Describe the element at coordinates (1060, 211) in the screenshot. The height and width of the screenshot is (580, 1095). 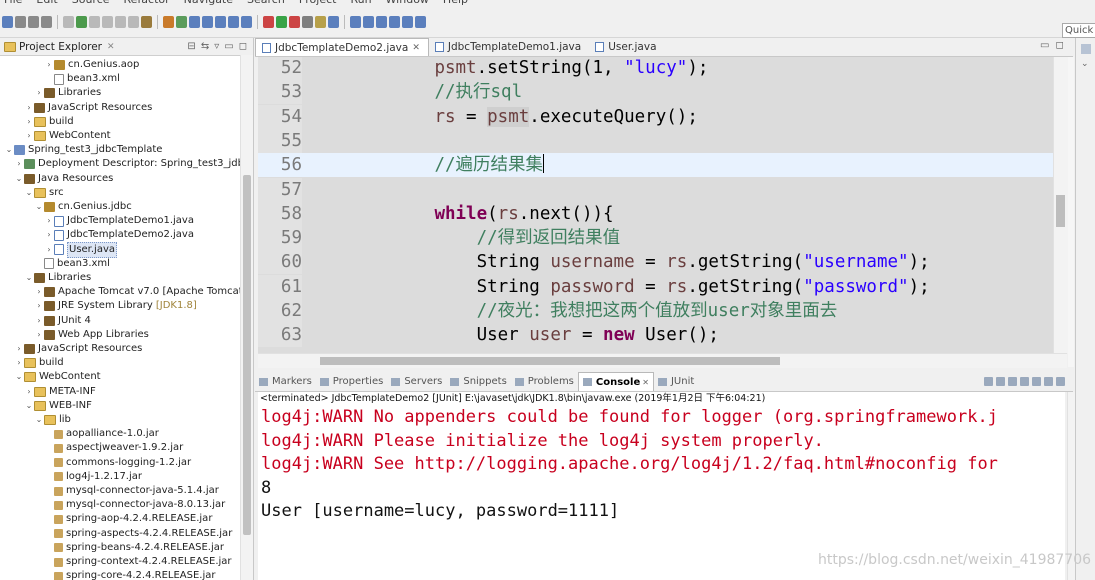
I see `editor-scroll-thumb` at that location.